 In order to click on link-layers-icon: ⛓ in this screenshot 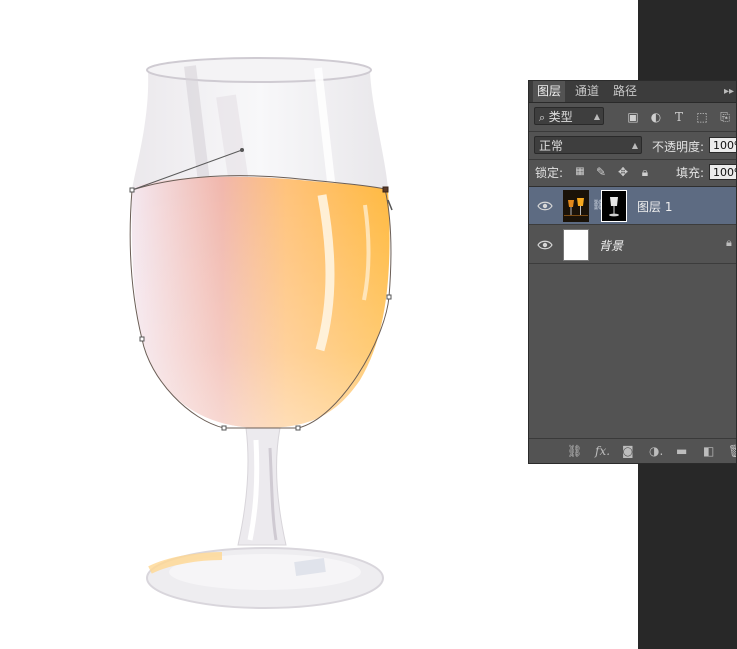, I will do `click(574, 451)`.